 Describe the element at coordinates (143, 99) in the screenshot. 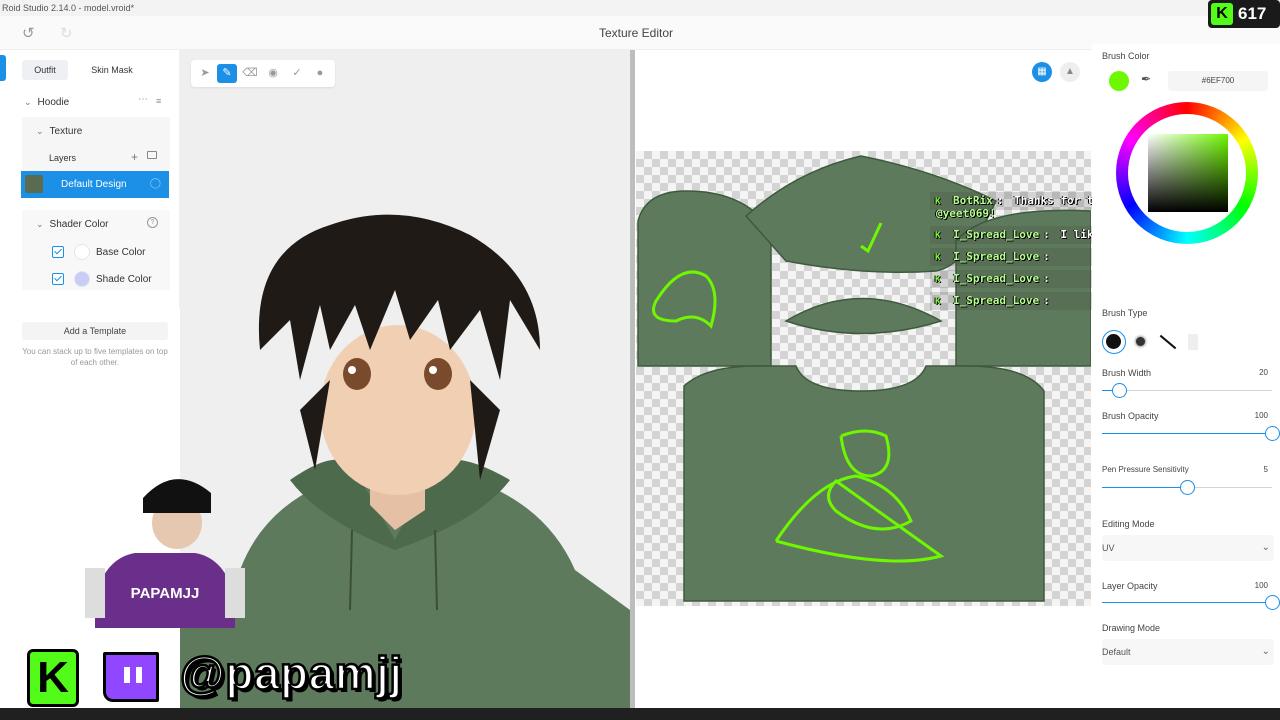

I see `more-icon: ⋯` at that location.